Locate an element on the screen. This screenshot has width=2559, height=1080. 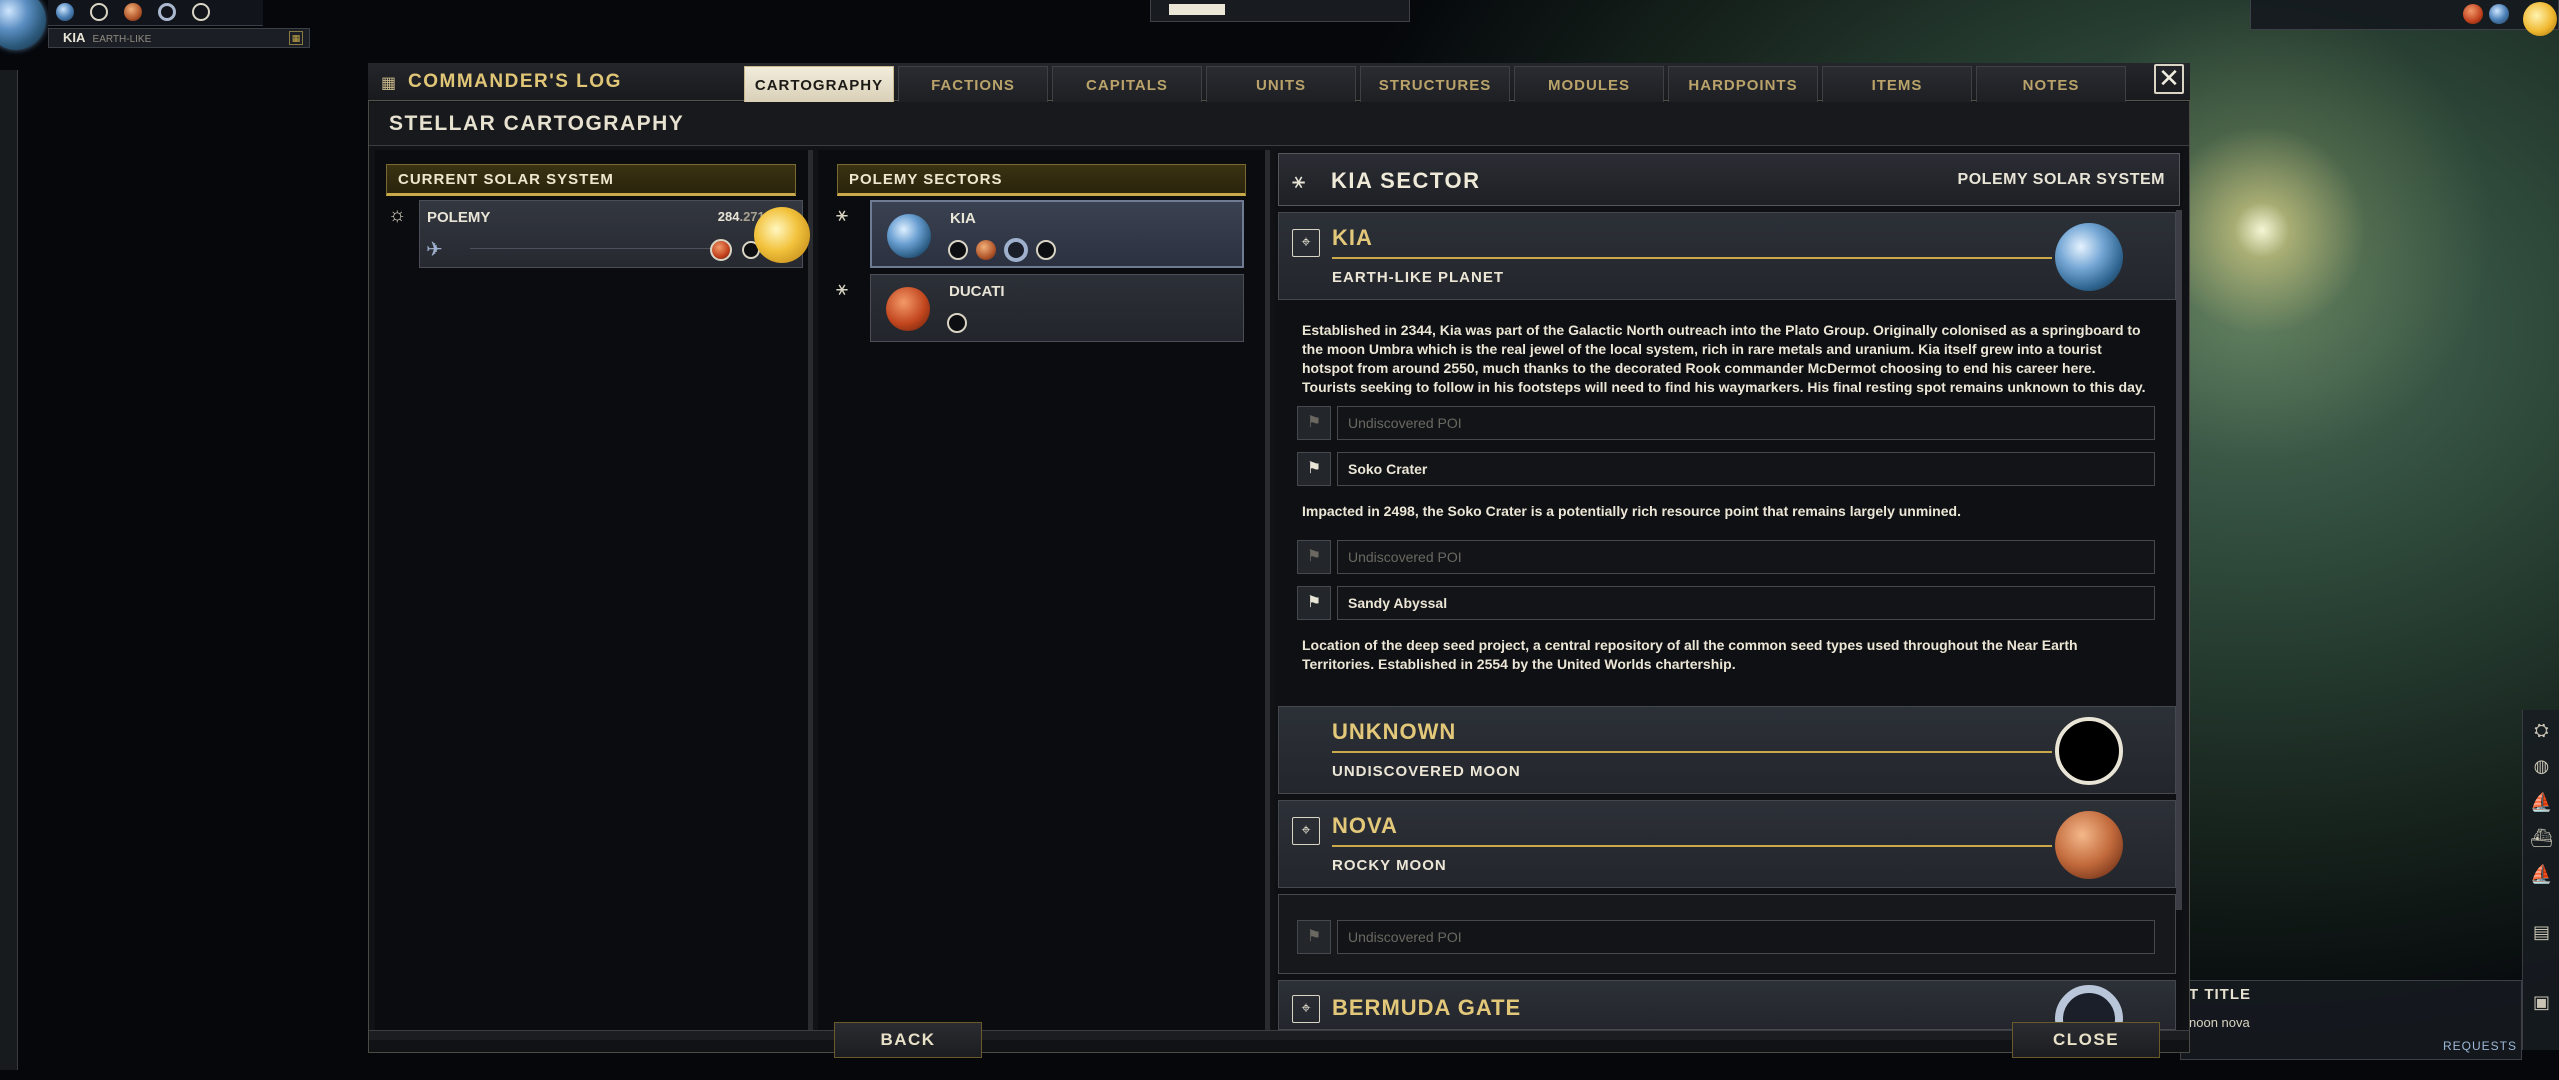
current-system-header: CURRENT SOLAR SYSTEM is located at coordinates (591, 180).